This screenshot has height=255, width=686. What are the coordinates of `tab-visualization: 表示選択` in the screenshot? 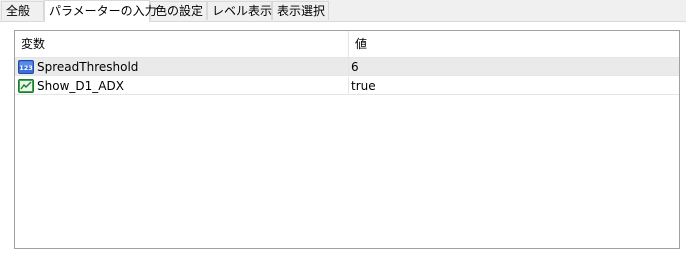 It's located at (300, 10).